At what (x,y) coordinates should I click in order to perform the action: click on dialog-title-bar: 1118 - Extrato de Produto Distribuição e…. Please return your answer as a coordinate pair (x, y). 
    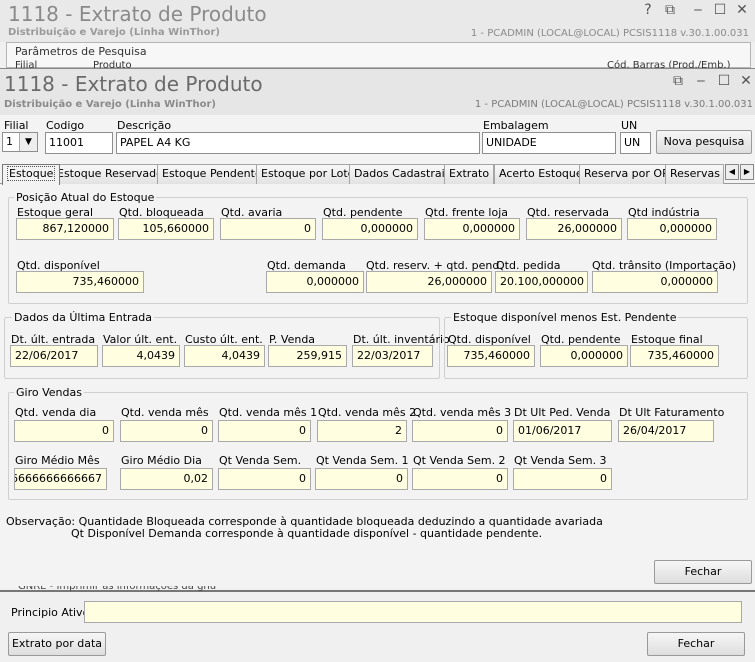
    Looking at the image, I should click on (377, 92).